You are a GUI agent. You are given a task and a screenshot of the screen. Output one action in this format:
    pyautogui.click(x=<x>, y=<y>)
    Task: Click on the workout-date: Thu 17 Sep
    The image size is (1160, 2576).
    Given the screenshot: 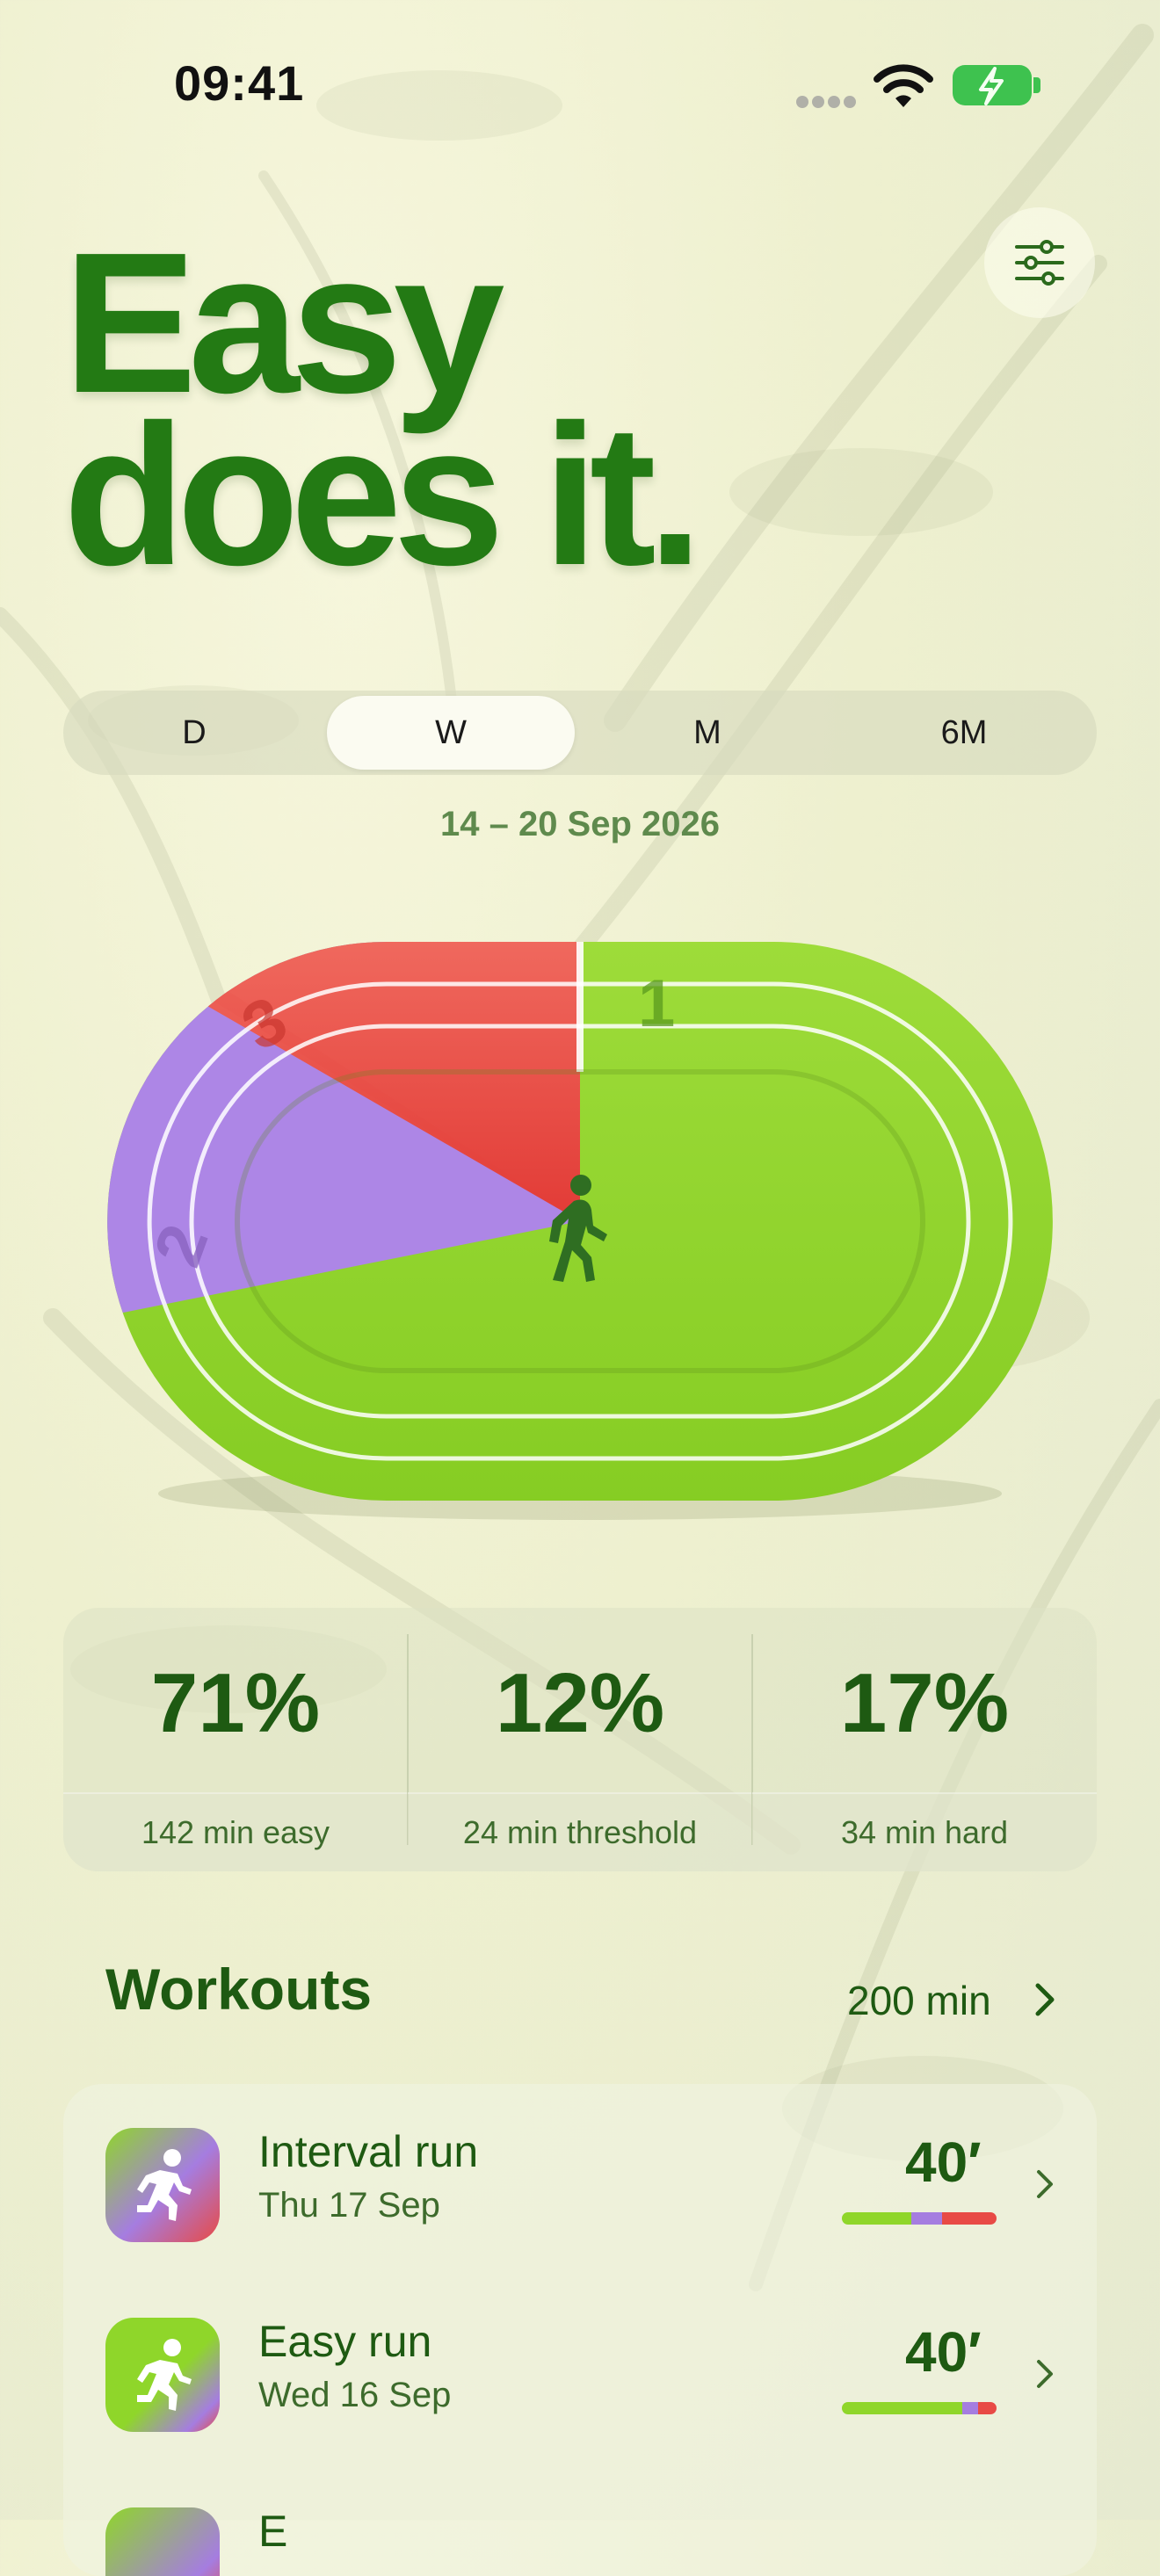 What is the action you would take?
    pyautogui.click(x=349, y=2205)
    